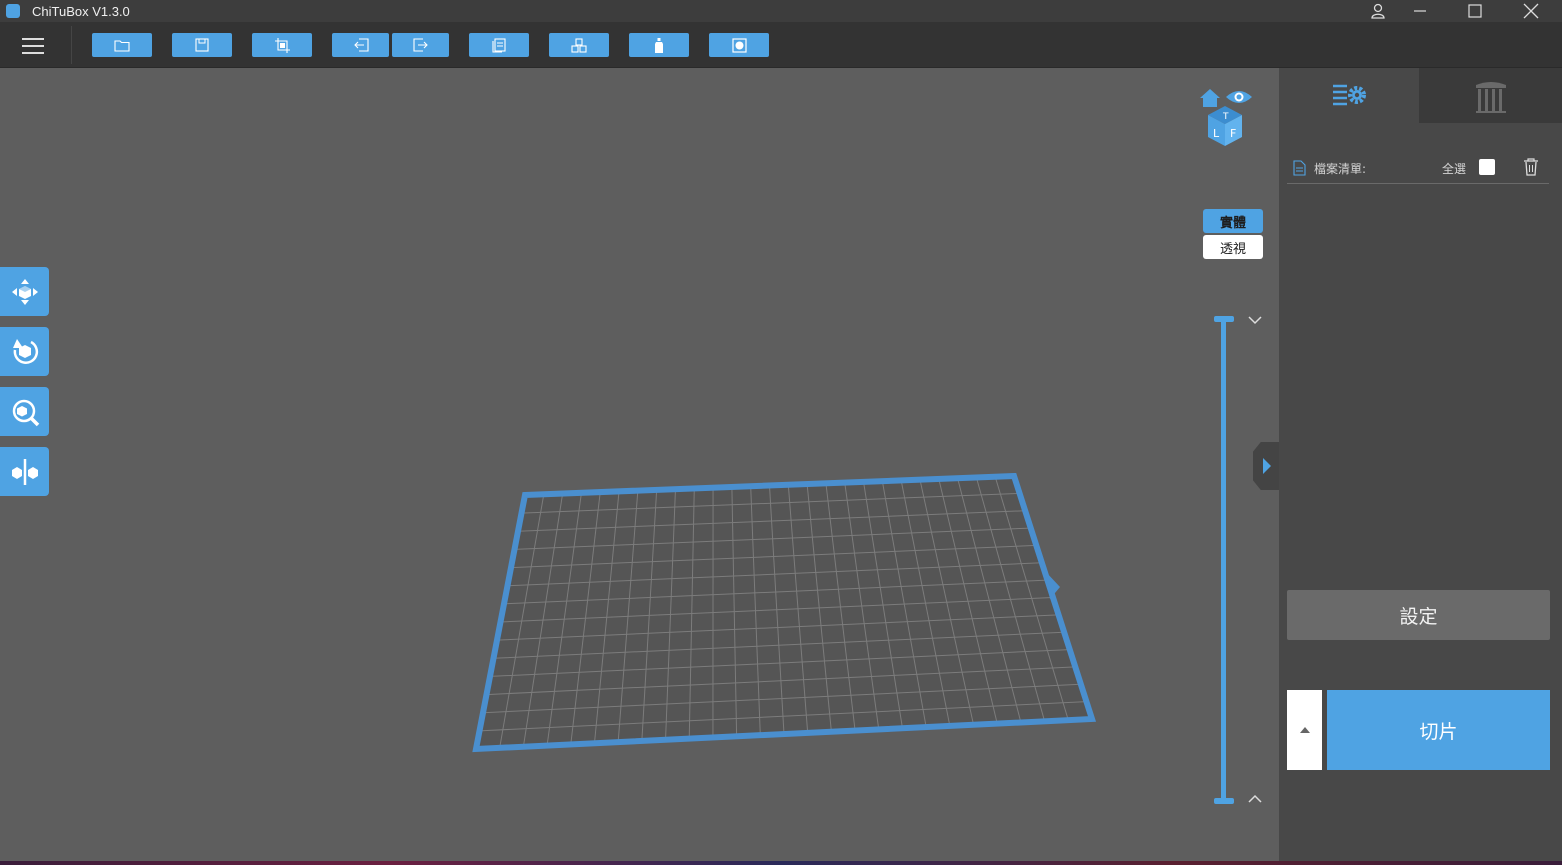  I want to click on drill-button, so click(739, 45).